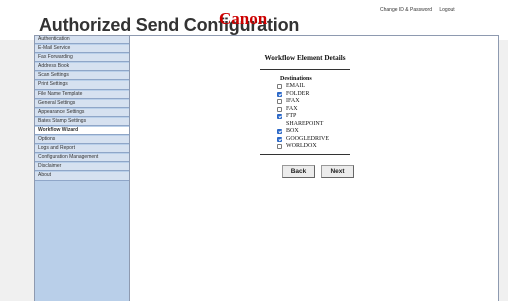 This screenshot has width=508, height=301. Describe the element at coordinates (292, 131) in the screenshot. I see `option-label: BOX` at that location.